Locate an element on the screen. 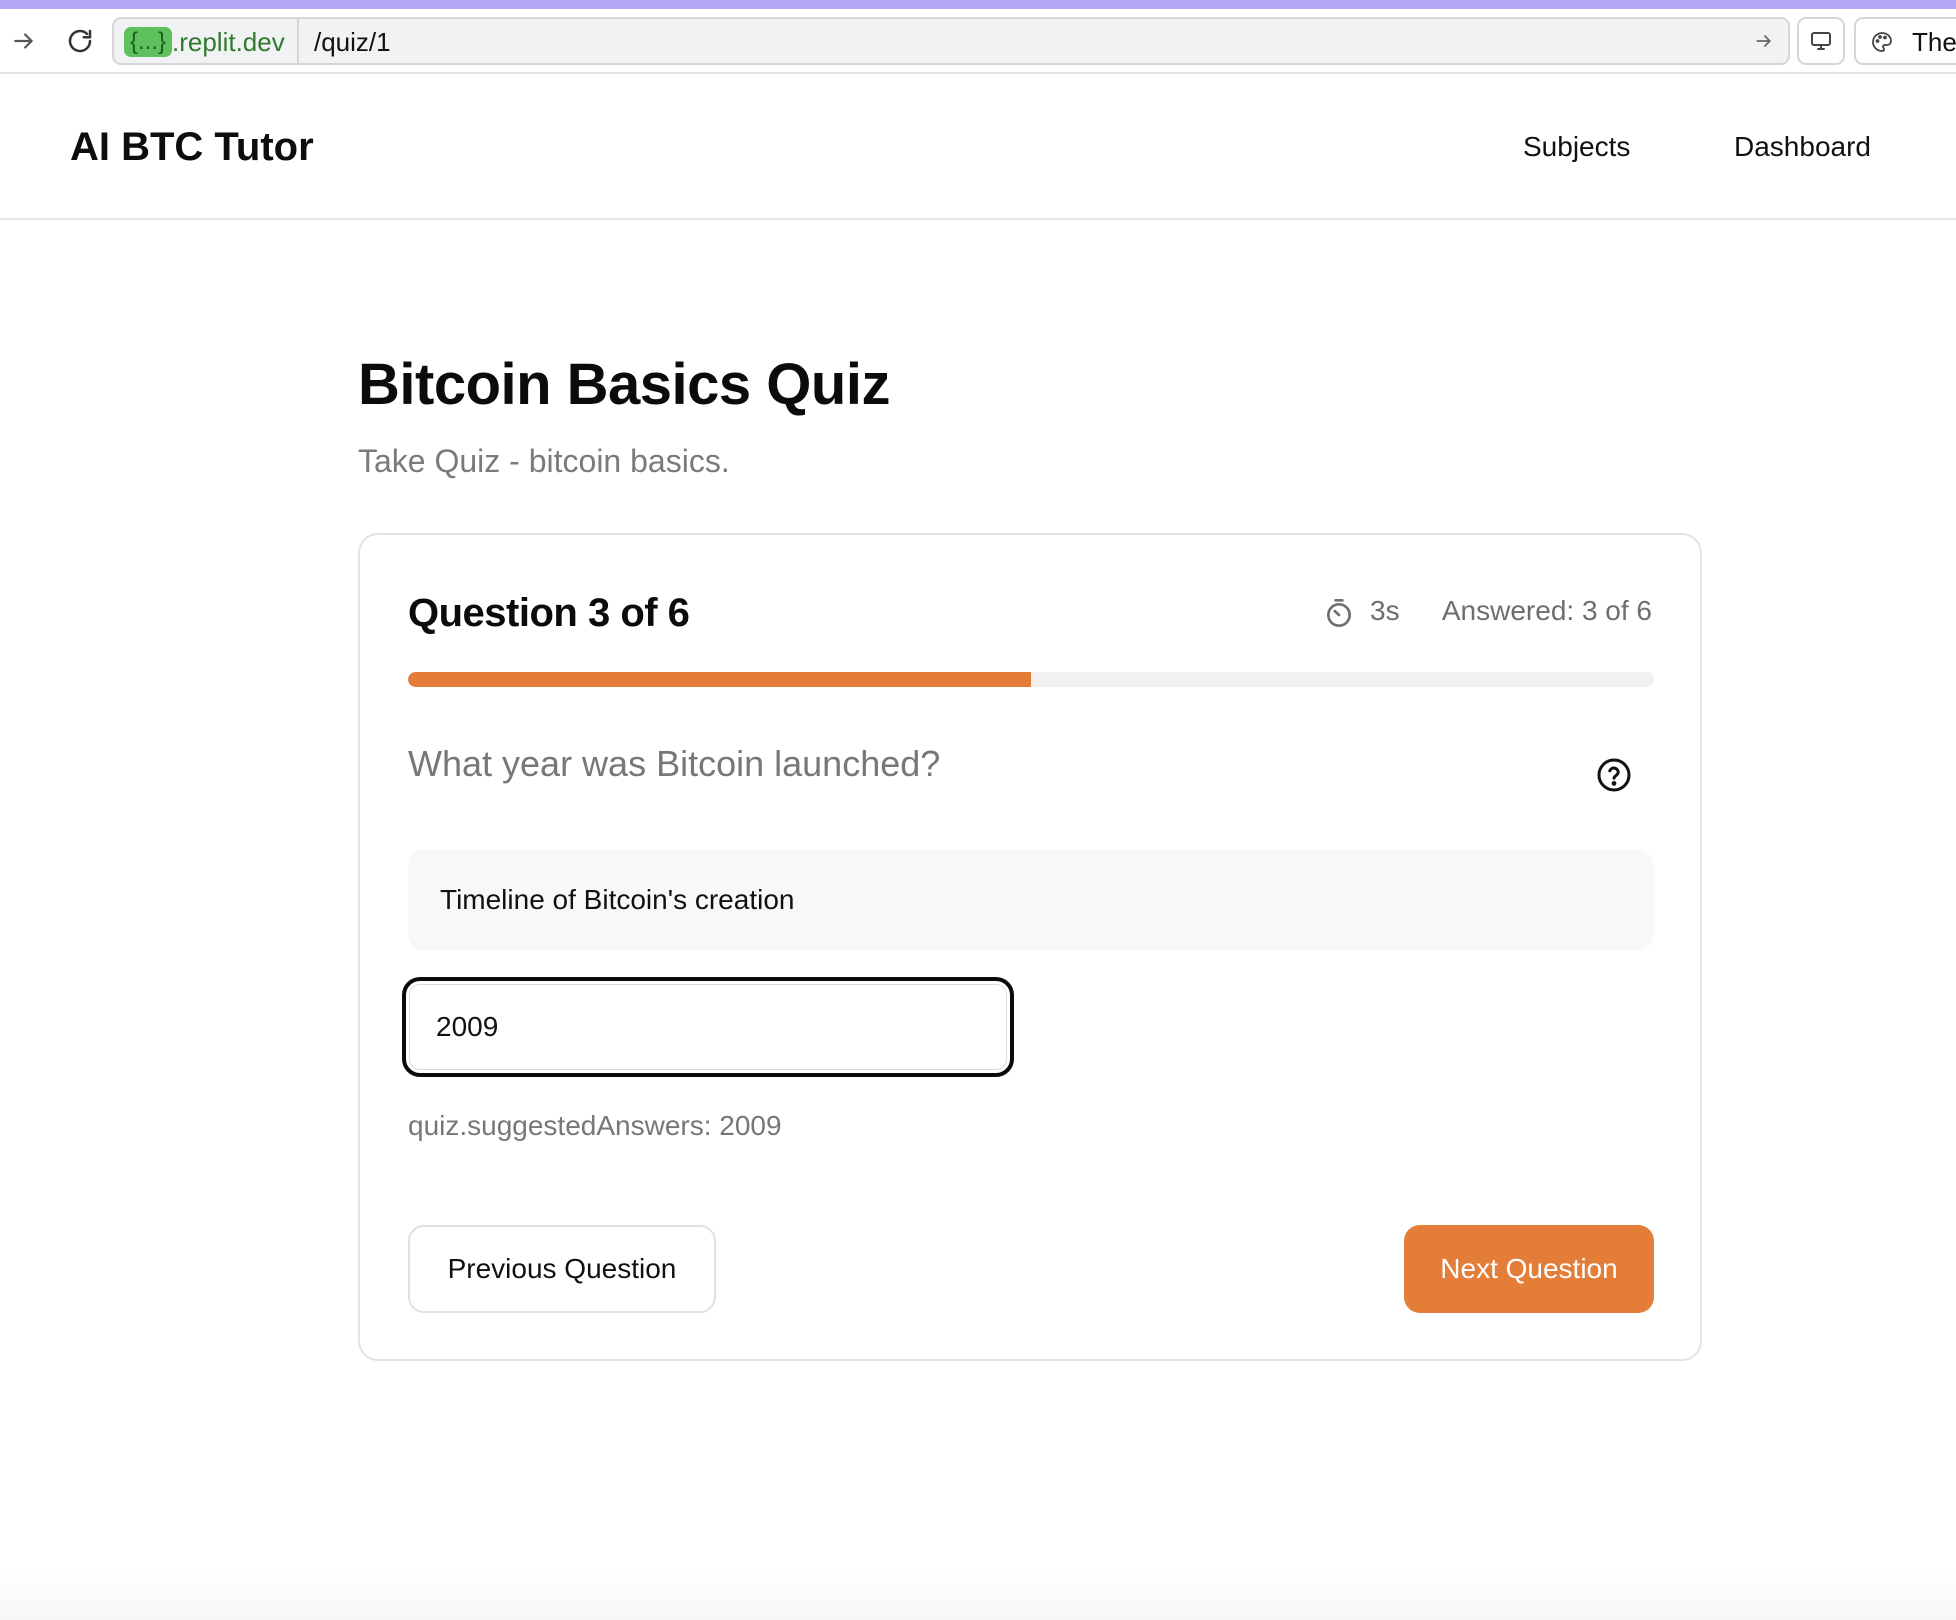 This screenshot has width=1956, height=1620. progress-bar is located at coordinates (1031, 679).